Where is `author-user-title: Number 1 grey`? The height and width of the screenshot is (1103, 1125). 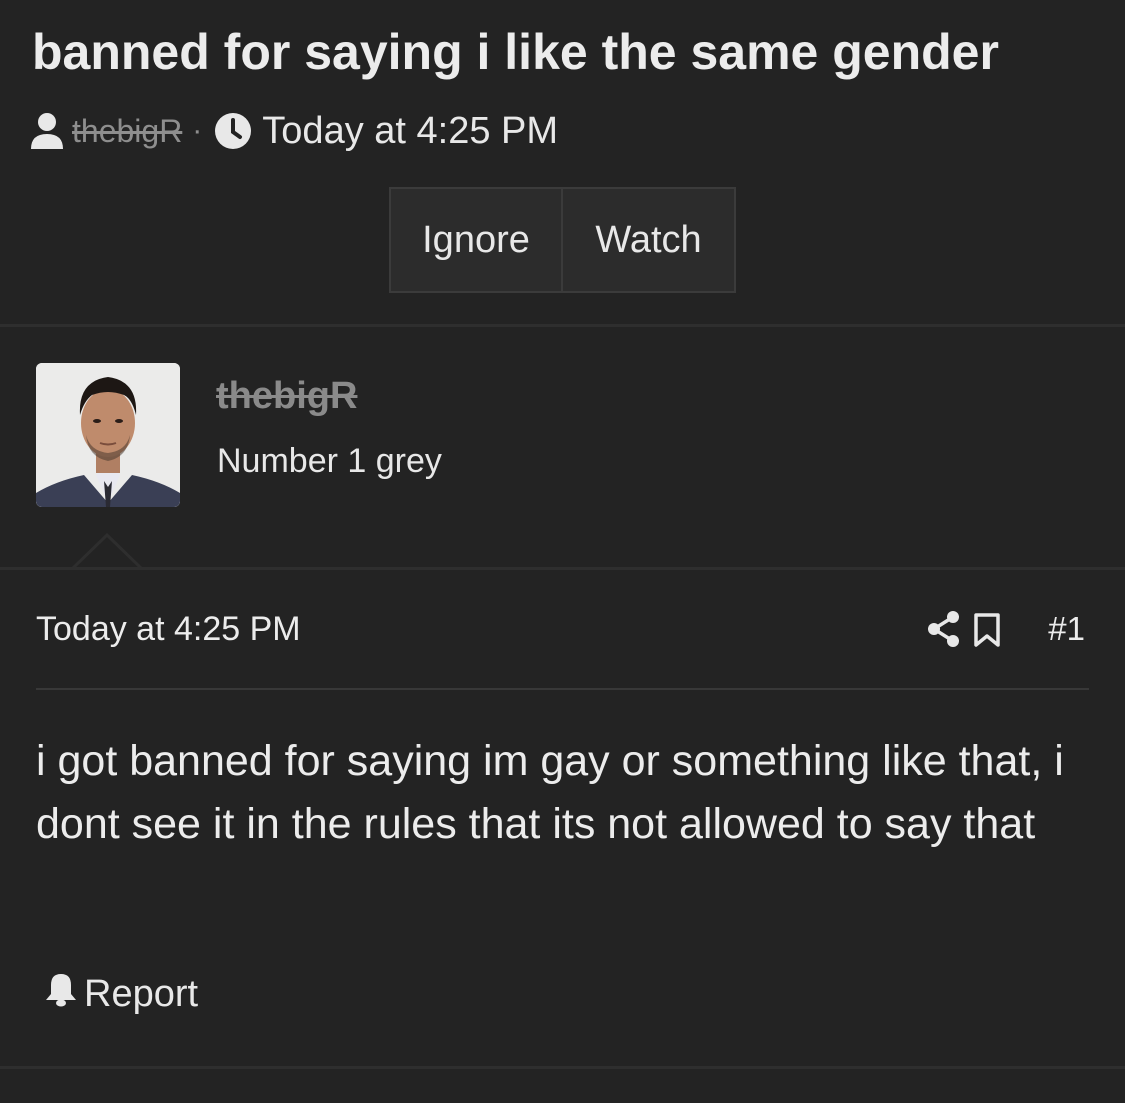 author-user-title: Number 1 grey is located at coordinates (329, 461).